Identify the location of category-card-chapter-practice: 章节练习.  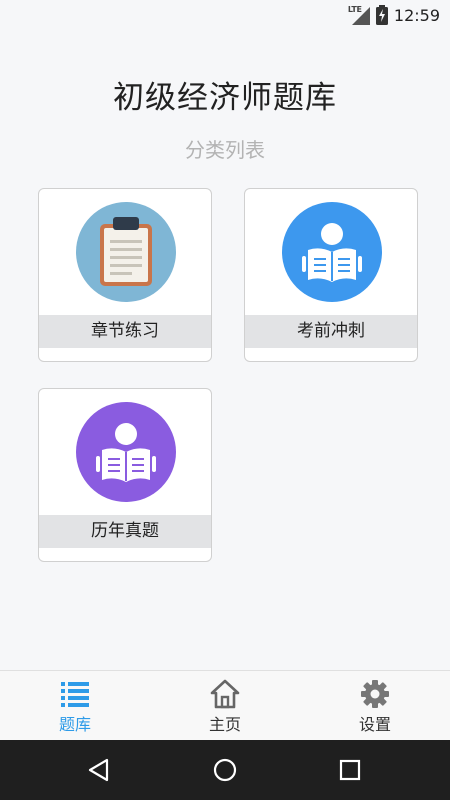
(125, 275).